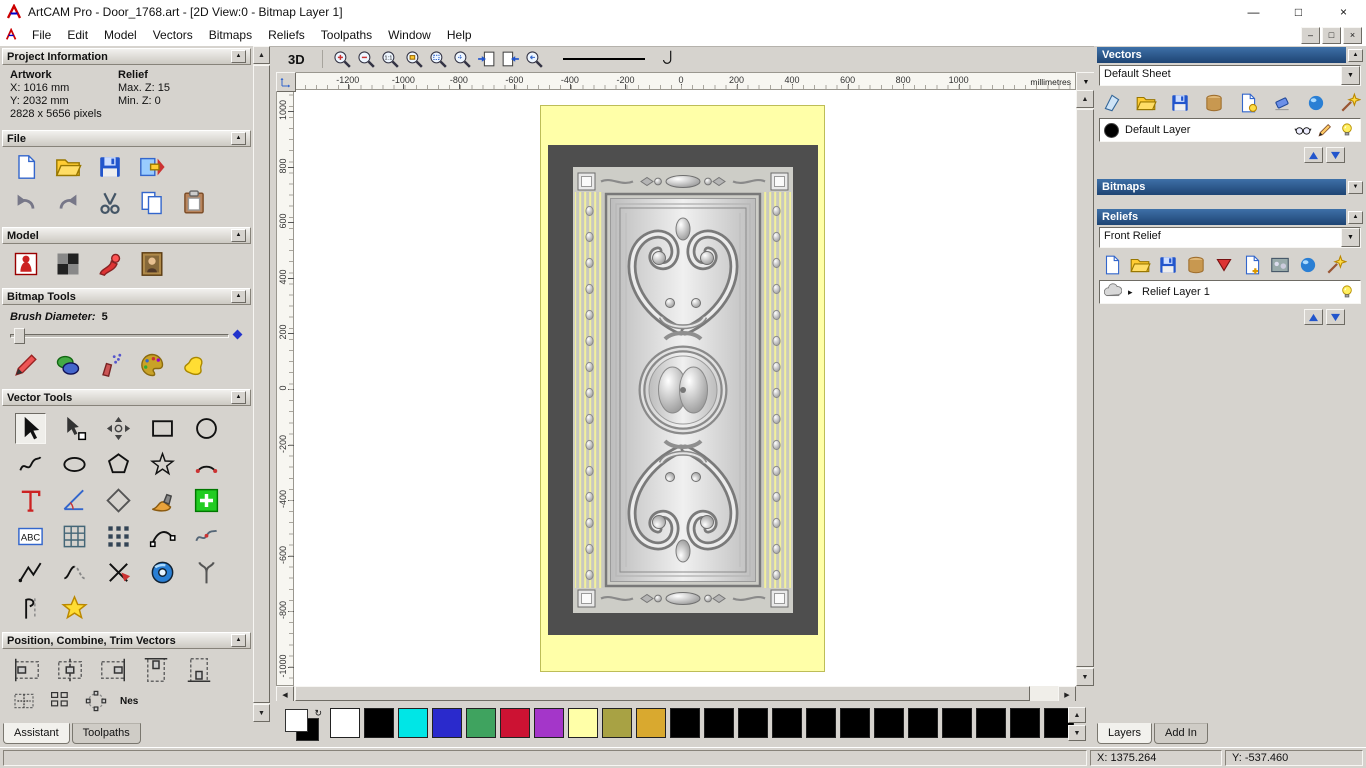 Image resolution: width=1366 pixels, height=768 pixels. What do you see at coordinates (1112, 265) in the screenshot?
I see `new-relief-icon` at bounding box center [1112, 265].